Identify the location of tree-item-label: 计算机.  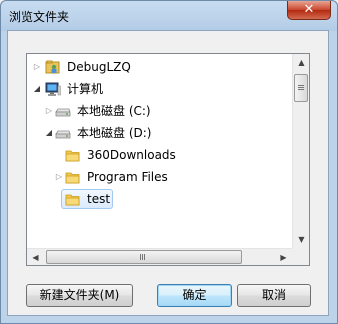
(85, 89).